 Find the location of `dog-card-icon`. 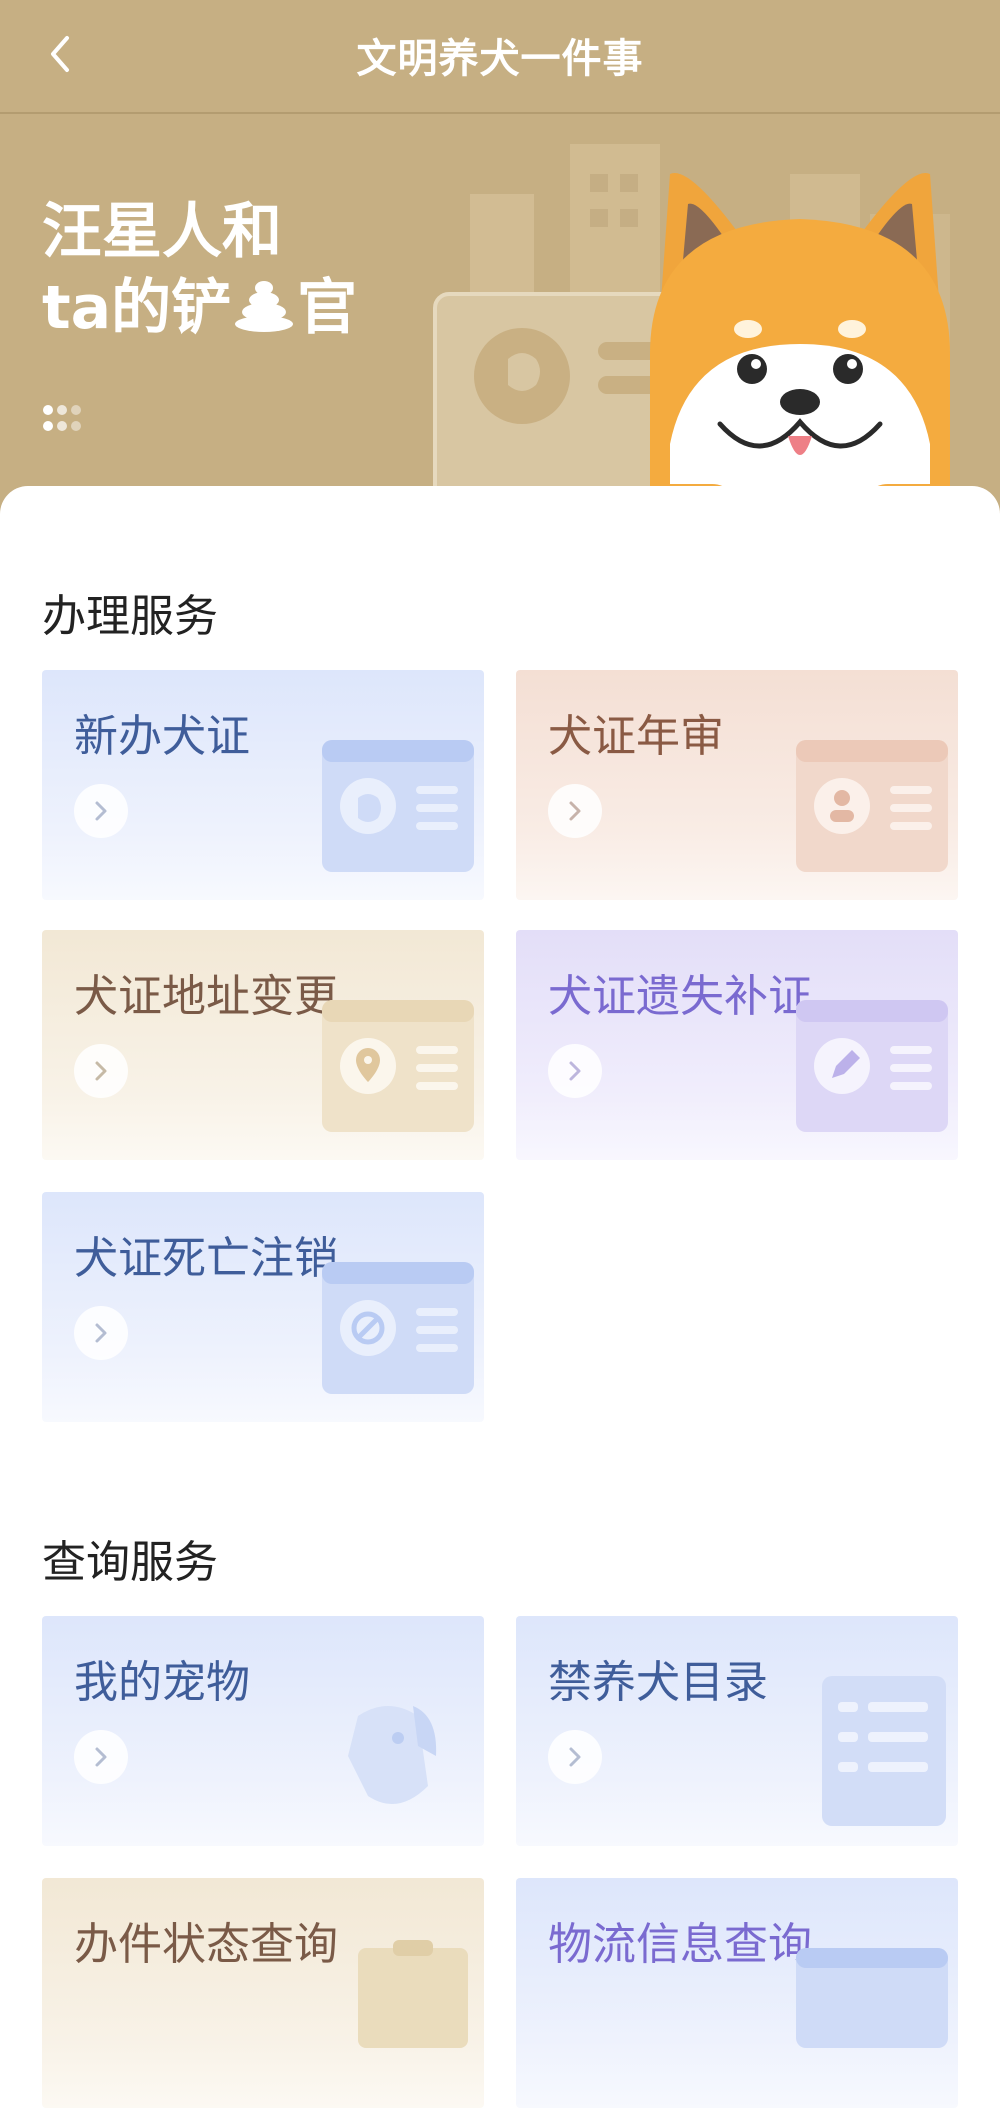

dog-card-icon is located at coordinates (398, 806).